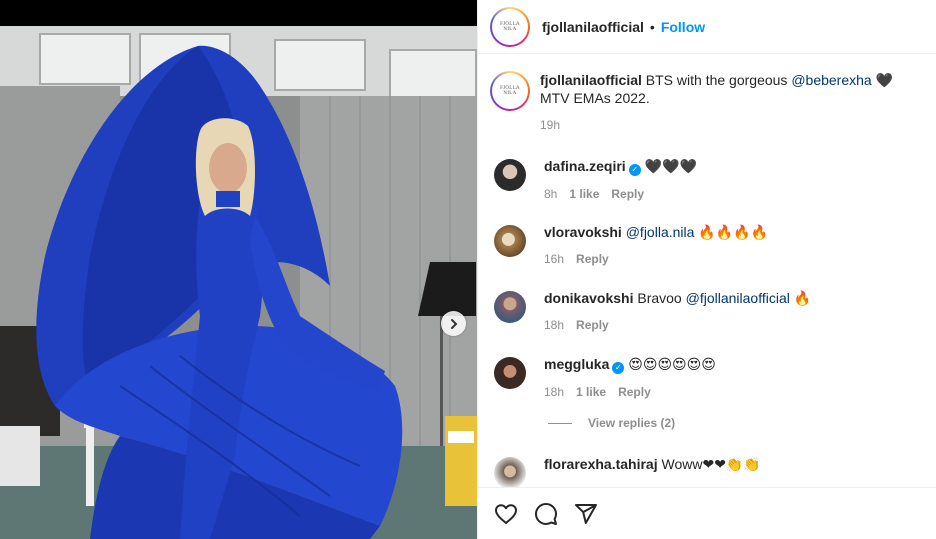  I want to click on heart-icon, so click(506, 514).